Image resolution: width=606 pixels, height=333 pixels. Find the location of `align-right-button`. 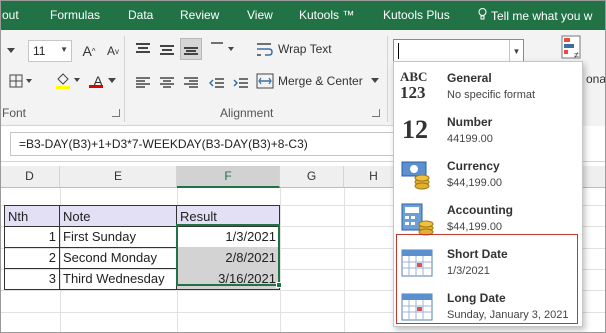

align-right-button is located at coordinates (191, 83).